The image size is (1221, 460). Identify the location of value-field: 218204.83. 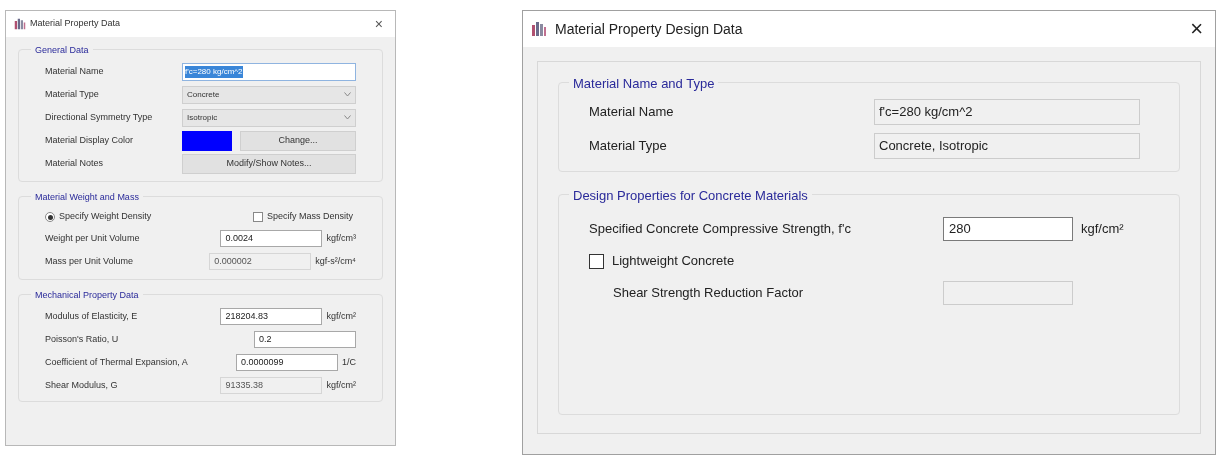
(271, 316).